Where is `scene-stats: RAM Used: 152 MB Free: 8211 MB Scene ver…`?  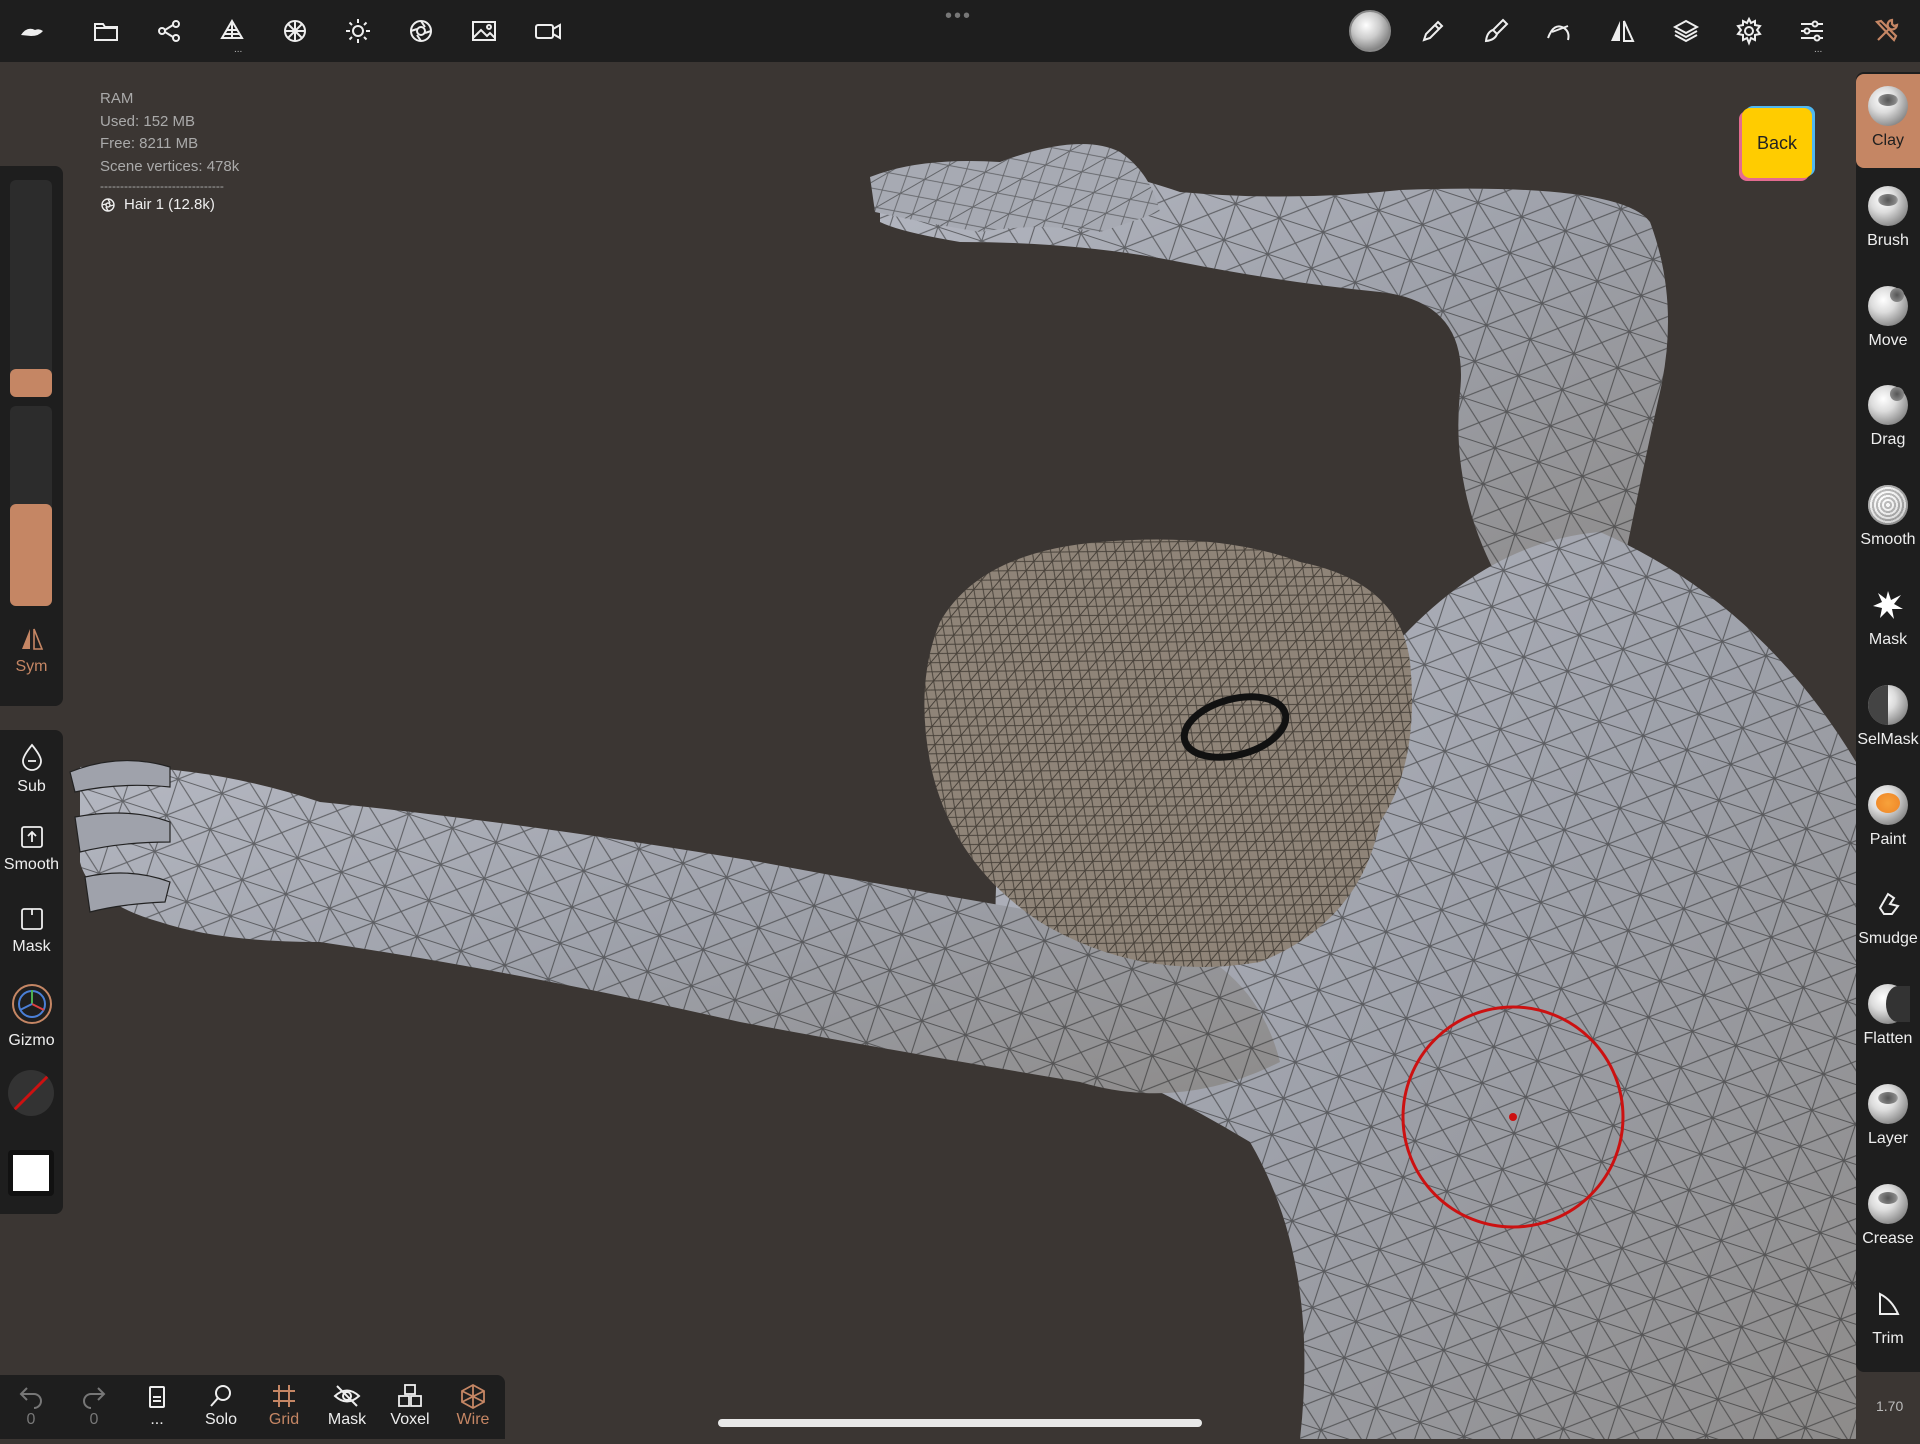 scene-stats: RAM Used: 152 MB Free: 8211 MB Scene ver… is located at coordinates (177, 152).